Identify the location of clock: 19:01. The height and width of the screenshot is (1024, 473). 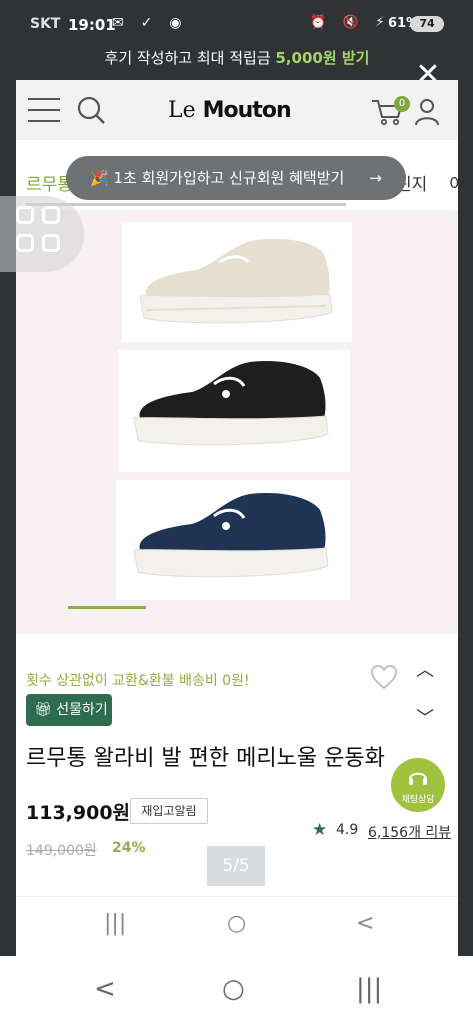
(92, 25).